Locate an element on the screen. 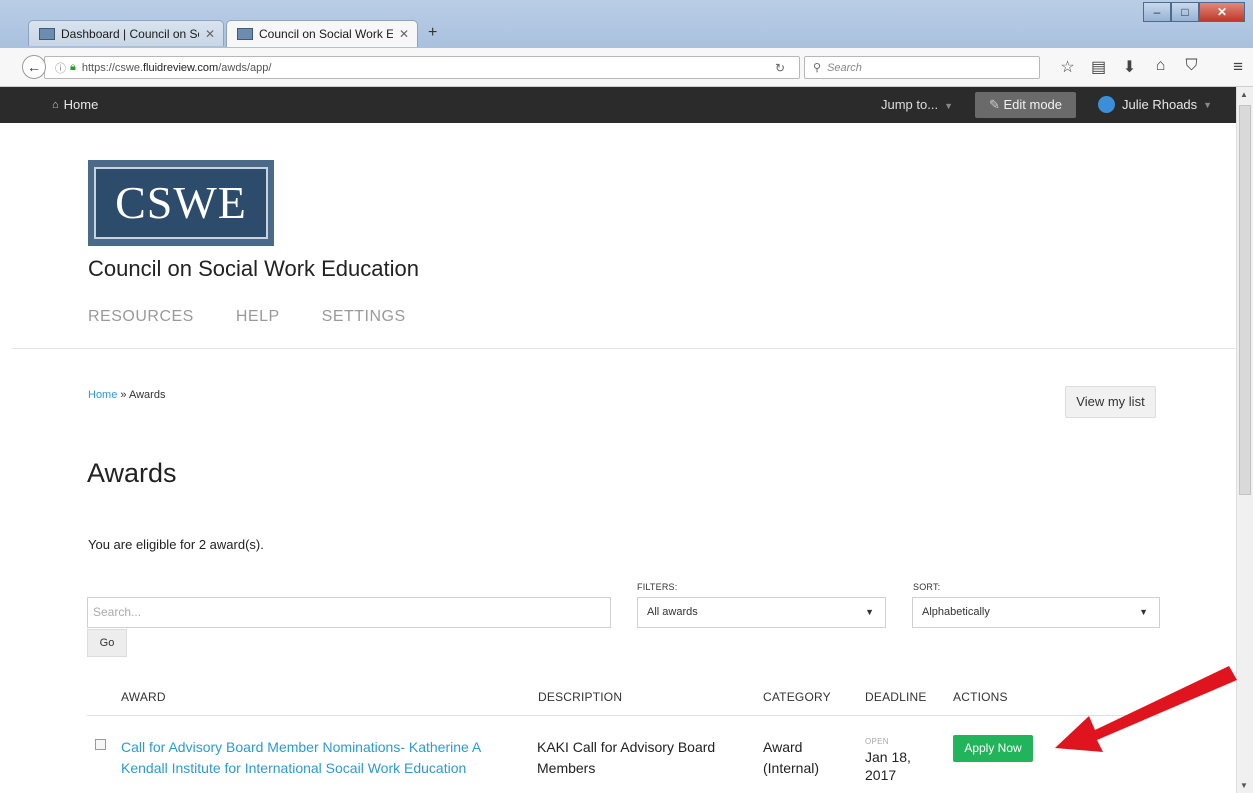  sort-select: Alphabetically ▼ is located at coordinates (1036, 612).